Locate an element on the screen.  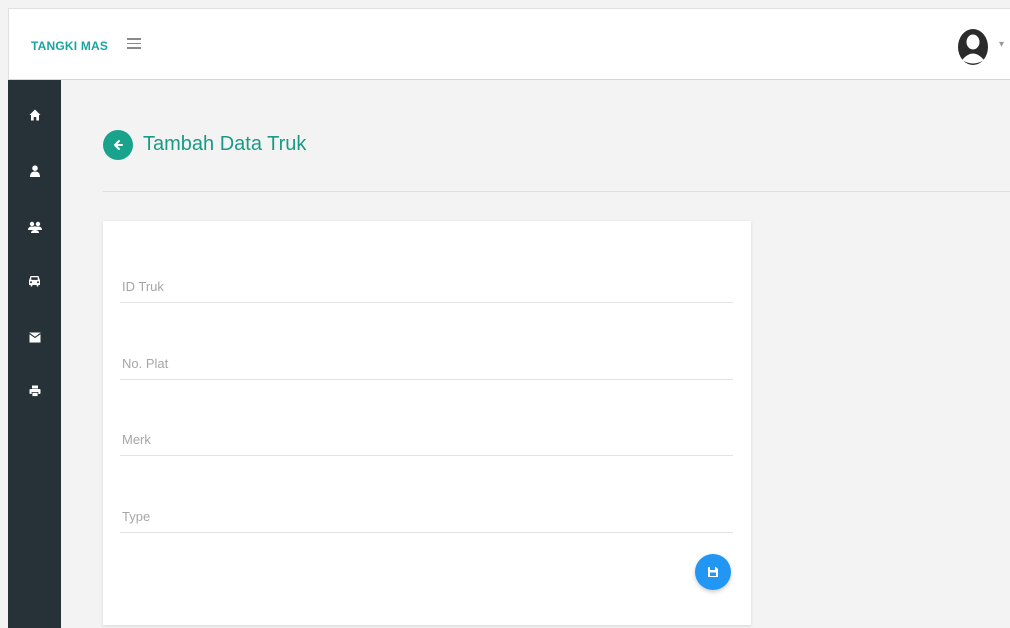
save-icon is located at coordinates (713, 572).